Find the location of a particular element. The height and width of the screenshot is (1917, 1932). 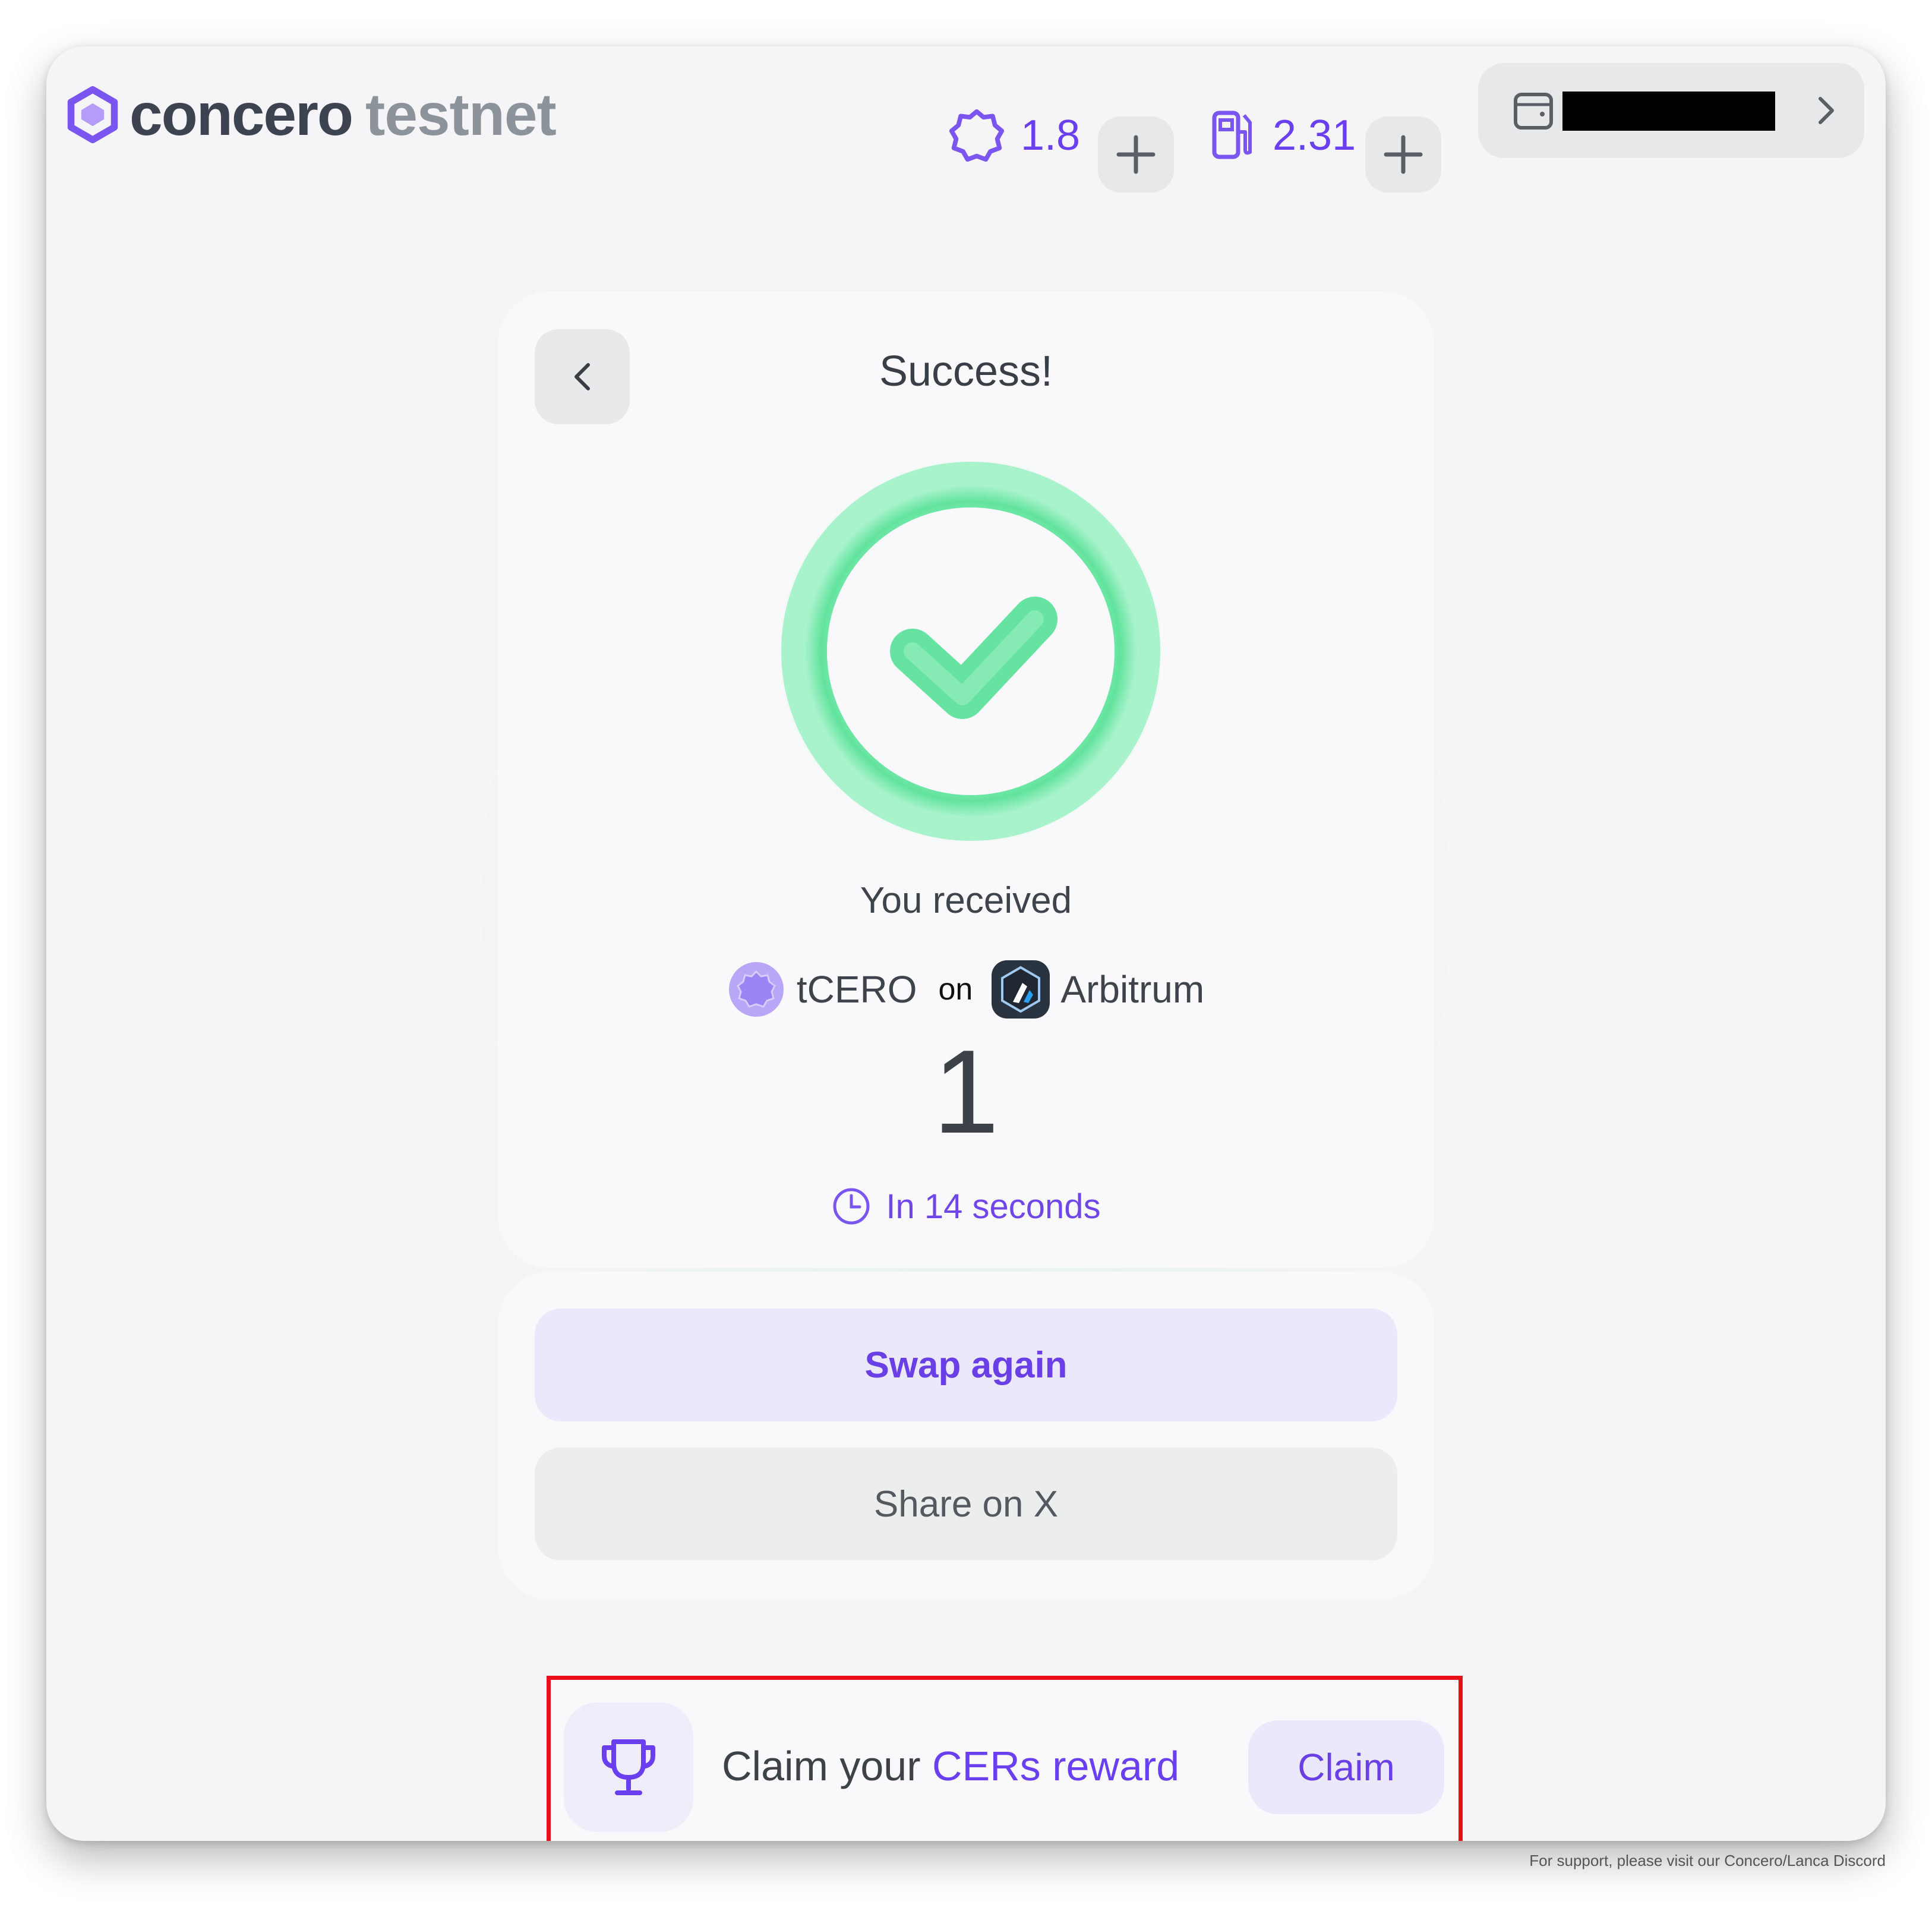

arbitrum-chain-icon is located at coordinates (1021, 989).